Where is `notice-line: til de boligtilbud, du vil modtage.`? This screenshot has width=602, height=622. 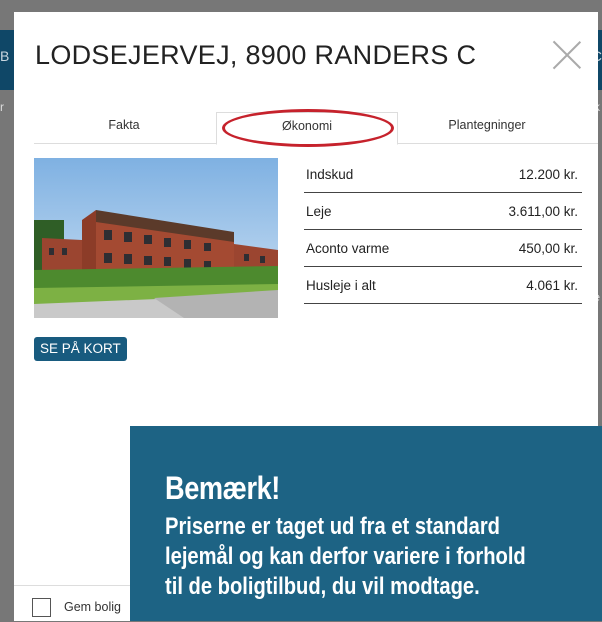
notice-line: til de boligtilbud, du vil modtage. is located at coordinates (322, 586).